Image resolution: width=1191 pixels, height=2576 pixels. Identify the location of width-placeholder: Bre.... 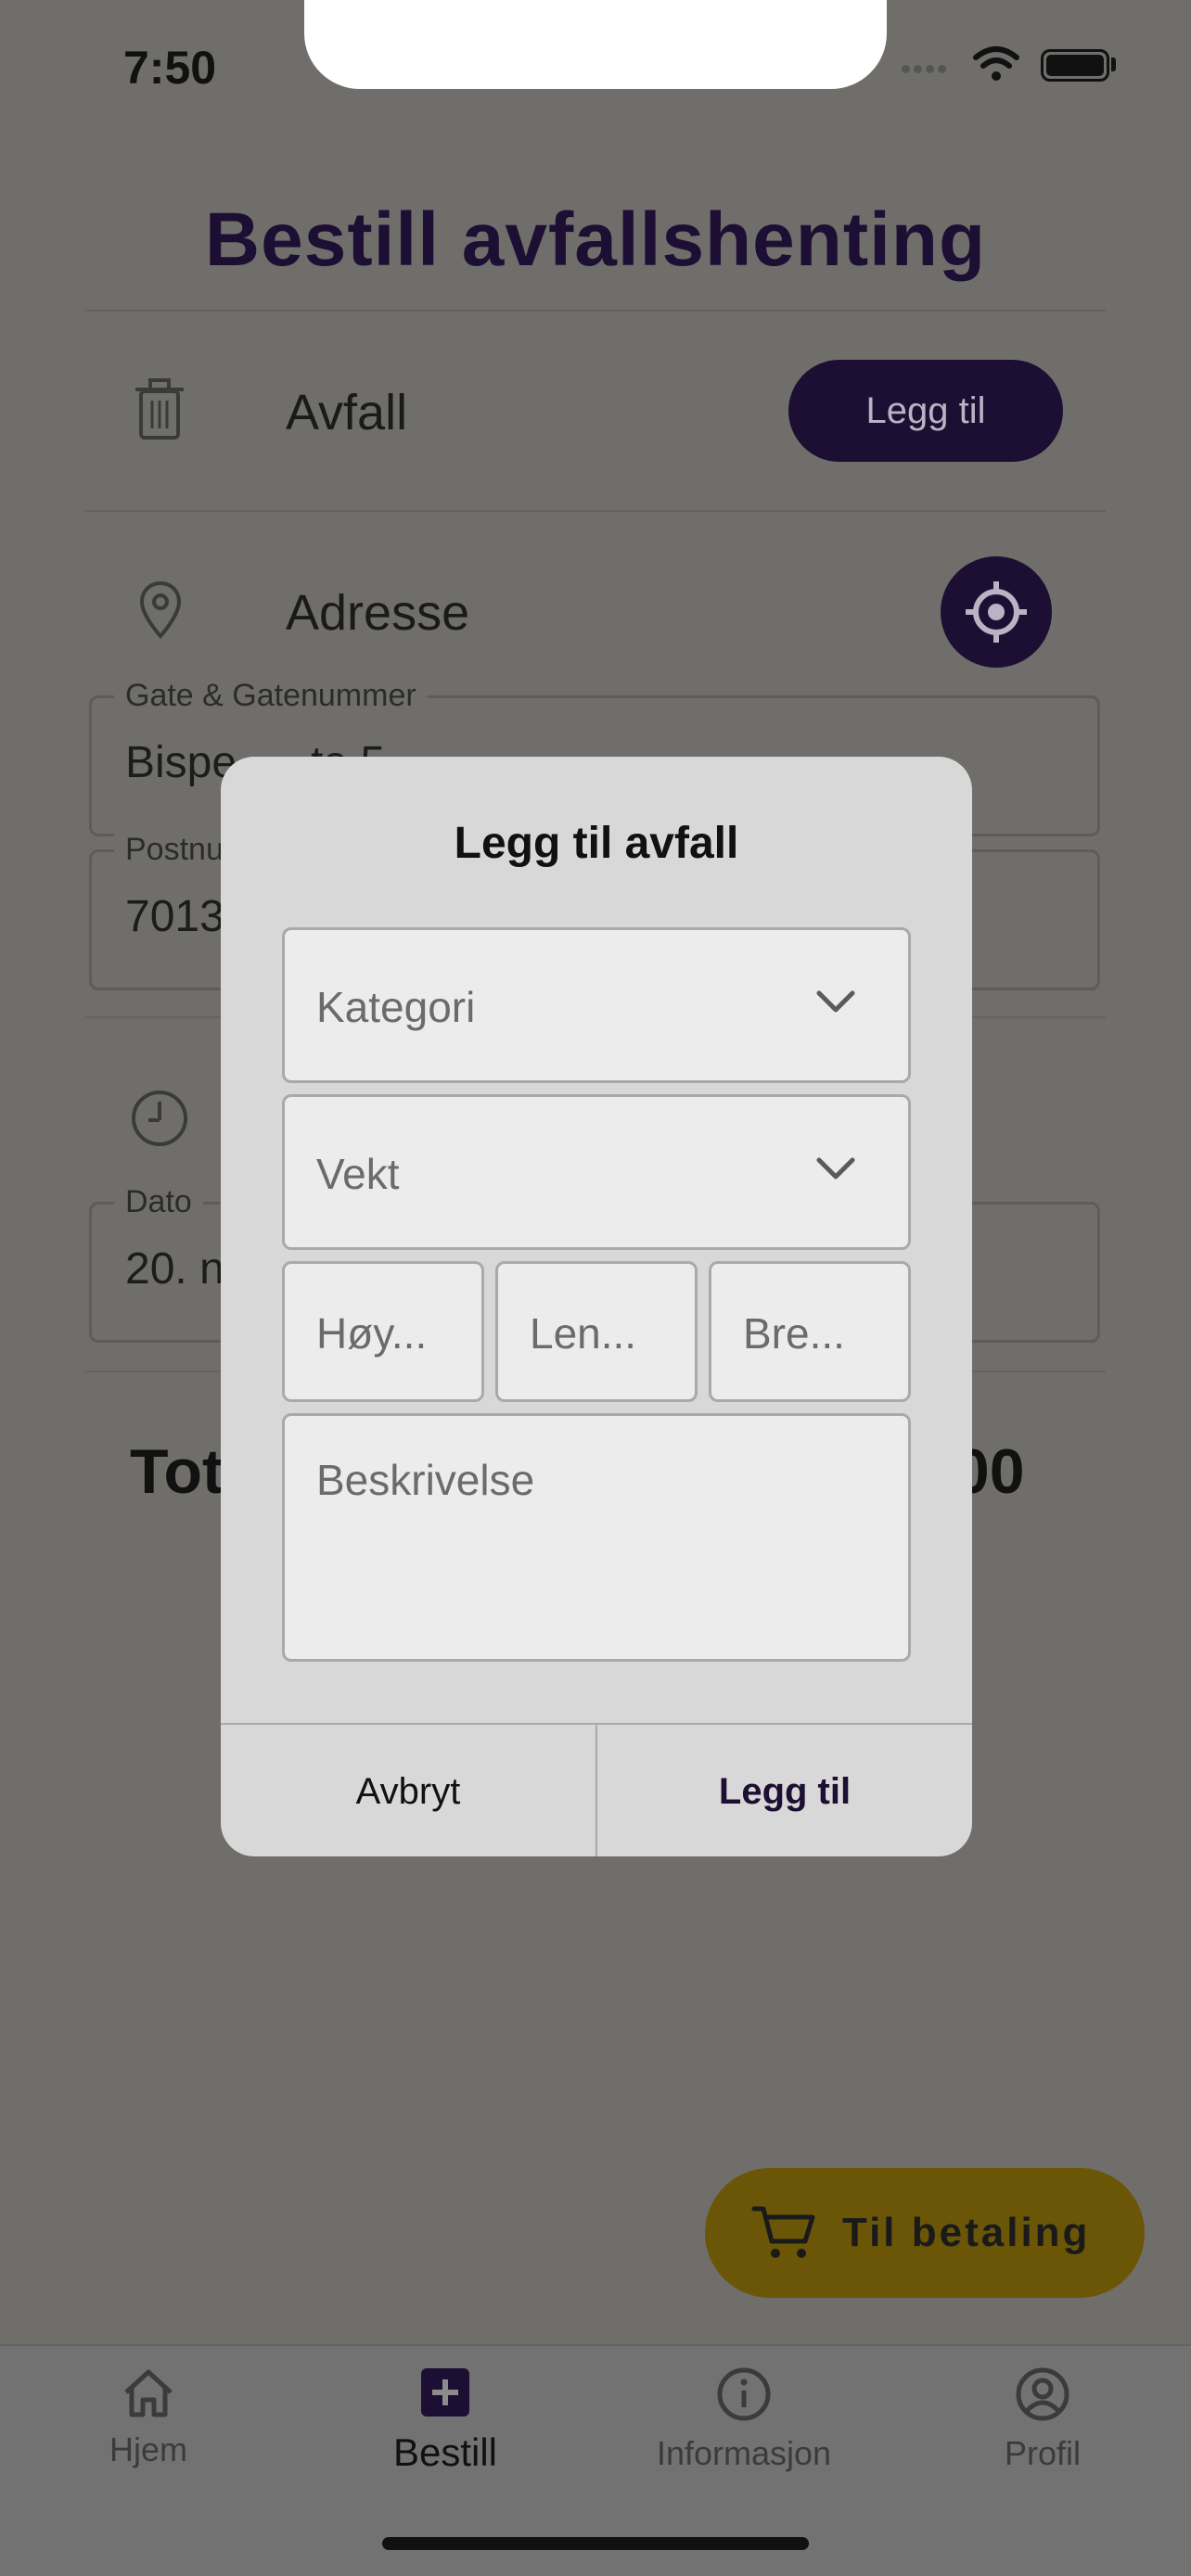
(794, 1333).